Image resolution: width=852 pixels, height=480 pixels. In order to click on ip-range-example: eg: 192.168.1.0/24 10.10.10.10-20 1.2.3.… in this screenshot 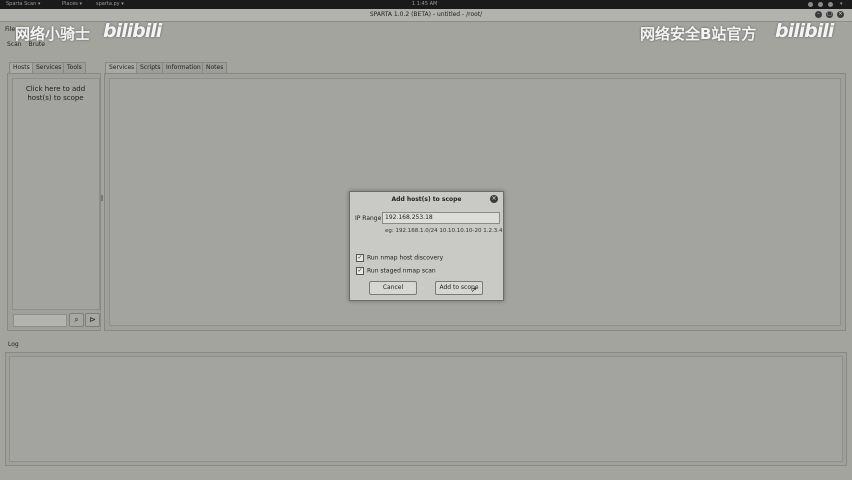, I will do `click(444, 231)`.